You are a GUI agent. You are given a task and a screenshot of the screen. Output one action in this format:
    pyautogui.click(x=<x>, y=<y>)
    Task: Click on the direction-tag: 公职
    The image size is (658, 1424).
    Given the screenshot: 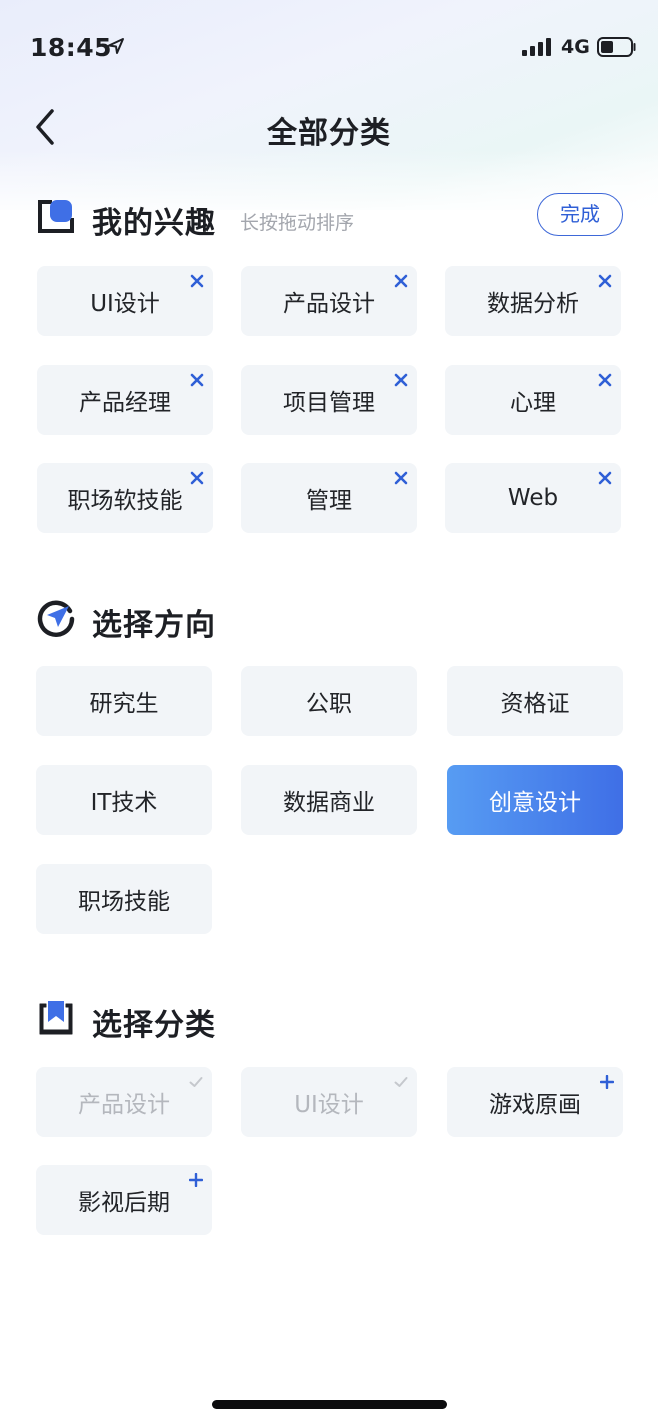 What is the action you would take?
    pyautogui.click(x=329, y=701)
    